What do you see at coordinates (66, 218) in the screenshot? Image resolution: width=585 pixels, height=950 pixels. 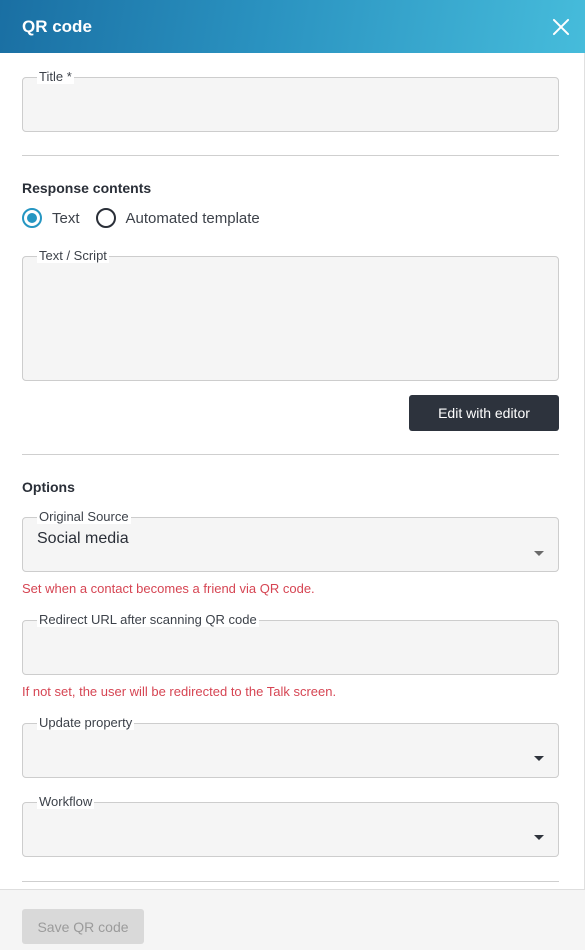 I see `radio-text-label: Text` at bounding box center [66, 218].